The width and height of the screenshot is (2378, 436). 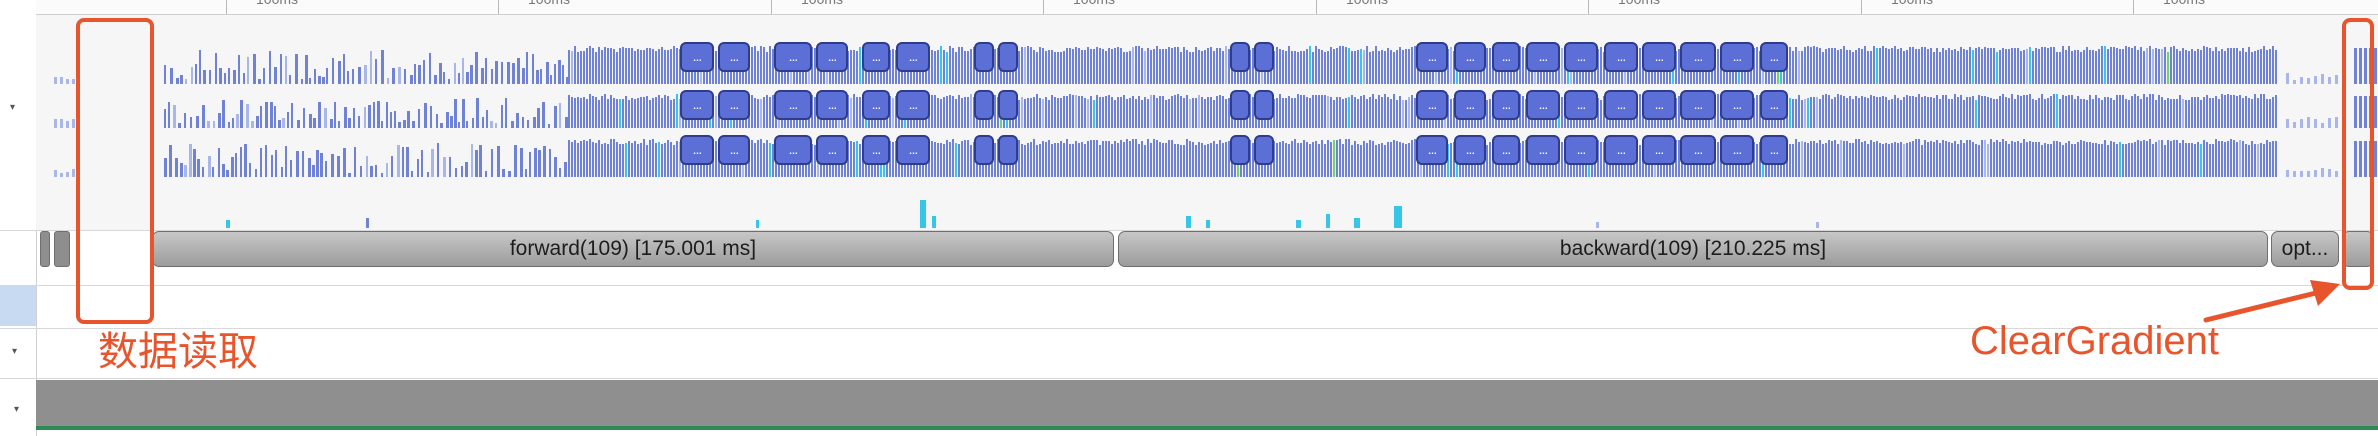 I want to click on forward-event: forward(109) [175.001 ms], so click(x=633, y=249).